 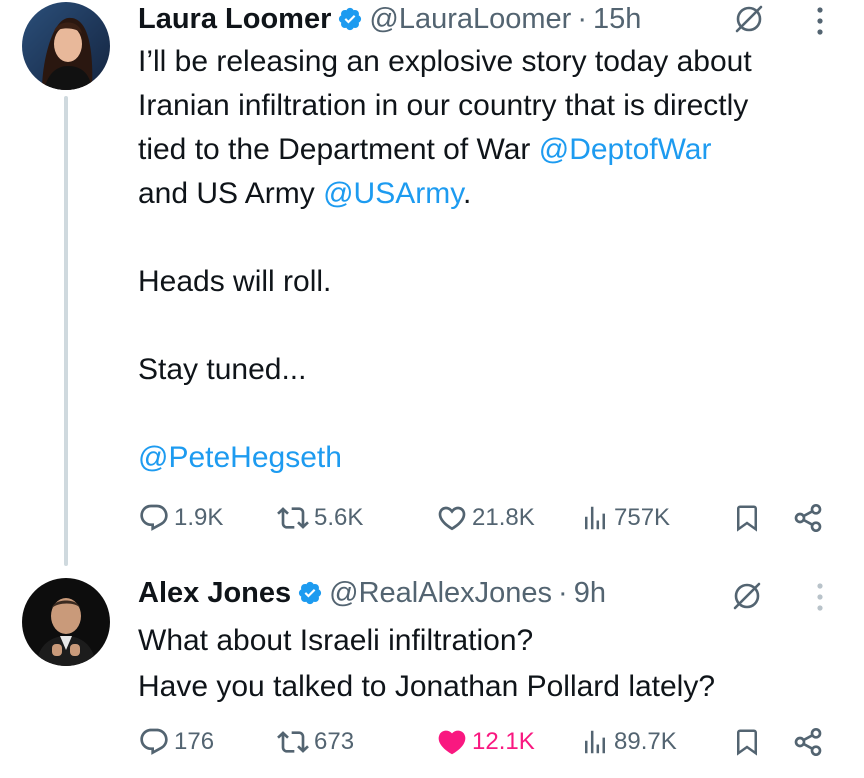 I want to click on timestamp: 15h, so click(x=617, y=19).